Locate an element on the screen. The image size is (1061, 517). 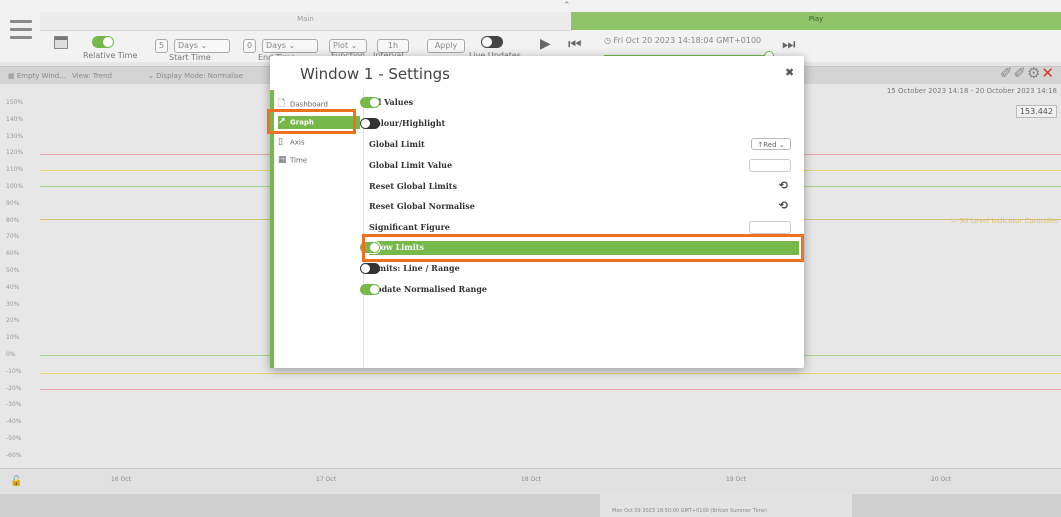
end-unit-select: Days ⌄ is located at coordinates (290, 46).